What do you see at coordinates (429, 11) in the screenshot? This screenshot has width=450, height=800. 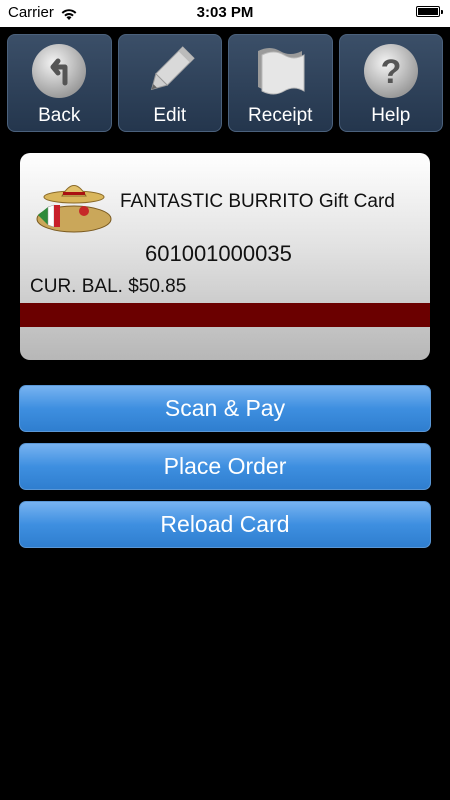 I see `battery-icon` at bounding box center [429, 11].